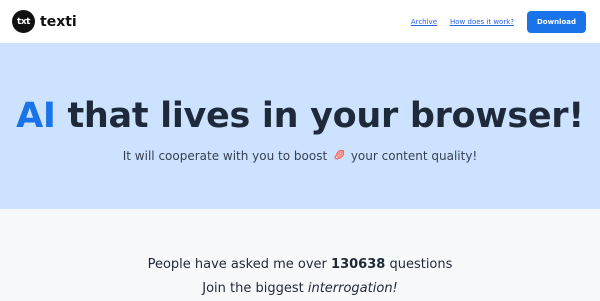 The height and width of the screenshot is (301, 600). I want to click on join-line: Join the biggest interrogation!, so click(300, 288).